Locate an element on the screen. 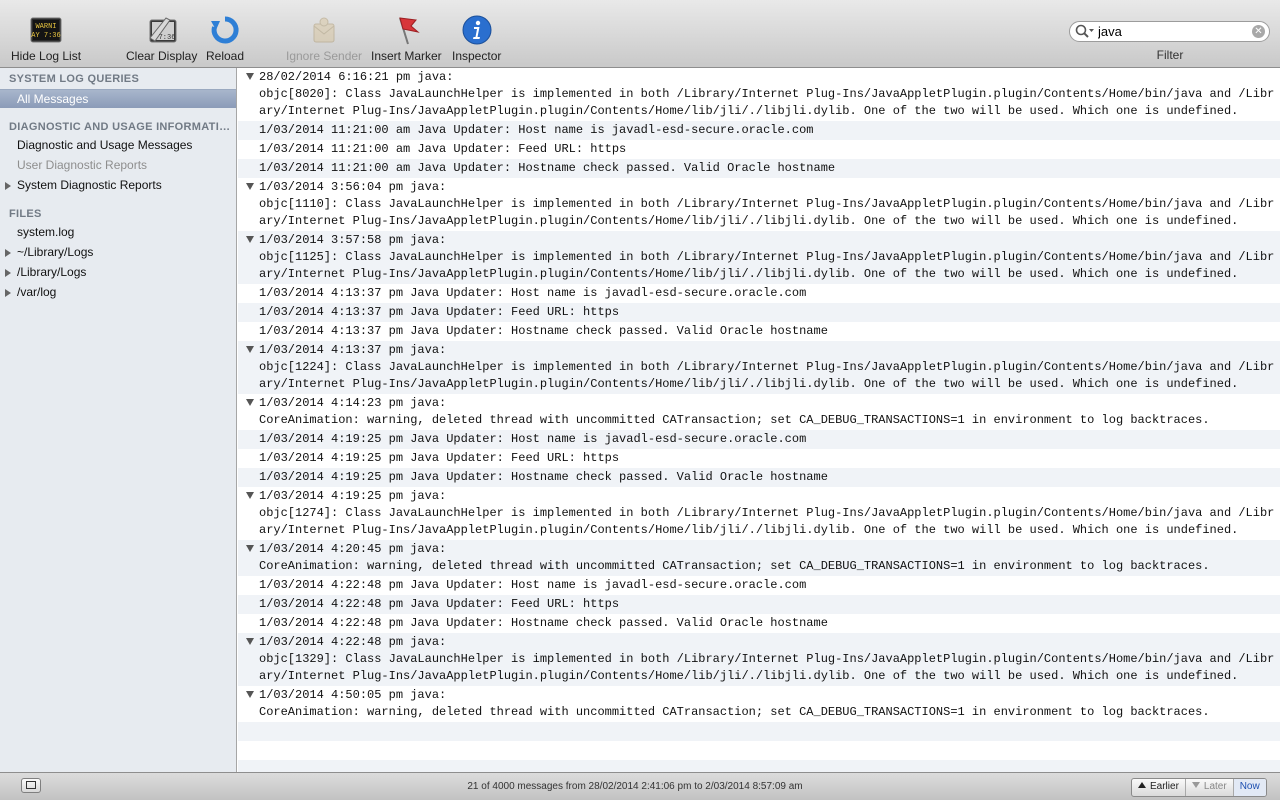 Image resolution: width=1280 pixels, height=800 pixels. reload-button: Reload is located at coordinates (225, 38).